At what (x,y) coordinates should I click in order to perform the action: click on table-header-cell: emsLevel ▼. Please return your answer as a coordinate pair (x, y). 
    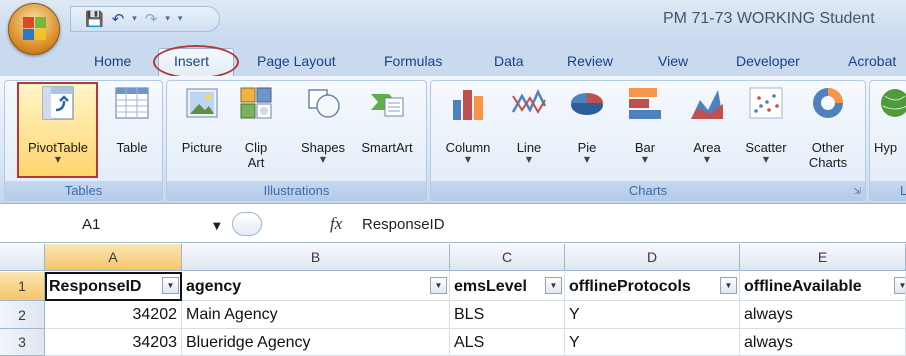
    Looking at the image, I should click on (507, 286).